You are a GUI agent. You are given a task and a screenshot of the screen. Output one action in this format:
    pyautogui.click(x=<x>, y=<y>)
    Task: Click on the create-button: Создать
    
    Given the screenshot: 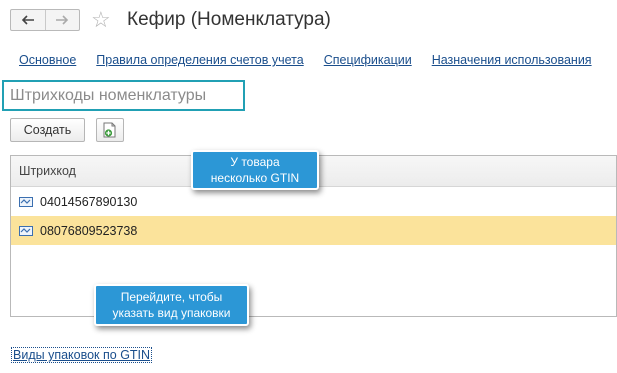 What is the action you would take?
    pyautogui.click(x=47, y=130)
    